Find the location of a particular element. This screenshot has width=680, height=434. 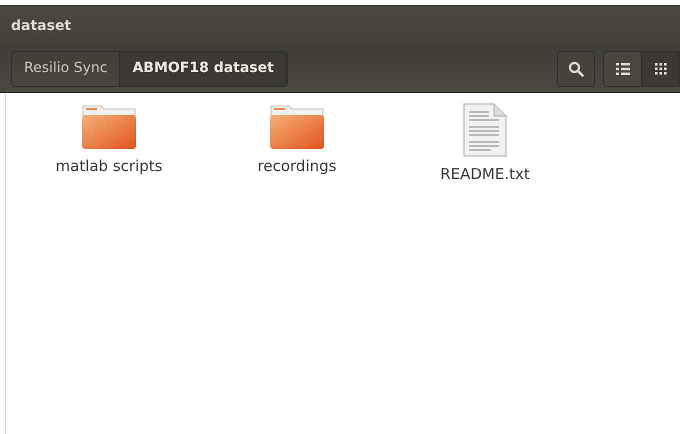

list-icon is located at coordinates (623, 68).